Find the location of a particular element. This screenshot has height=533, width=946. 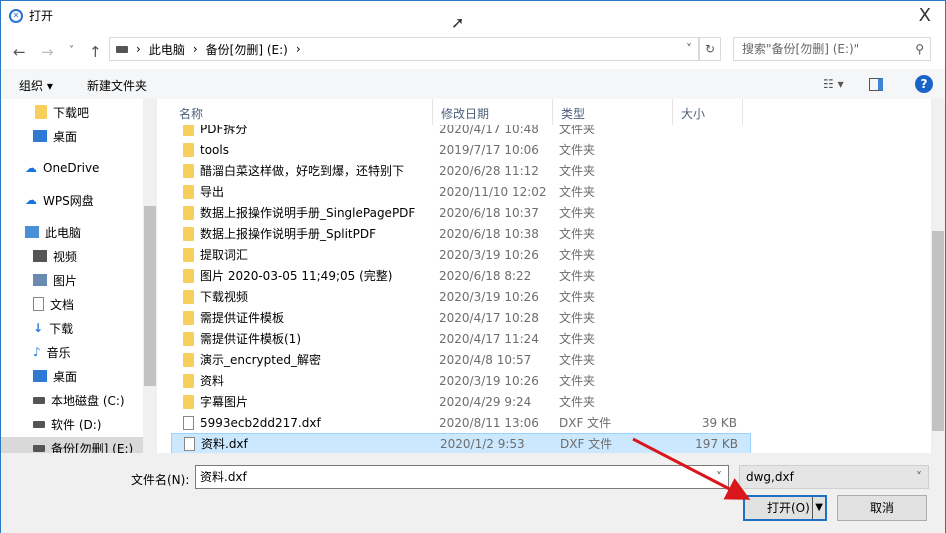

sidebar-item-onedrive: ☁ OneDrive is located at coordinates (72, 168).